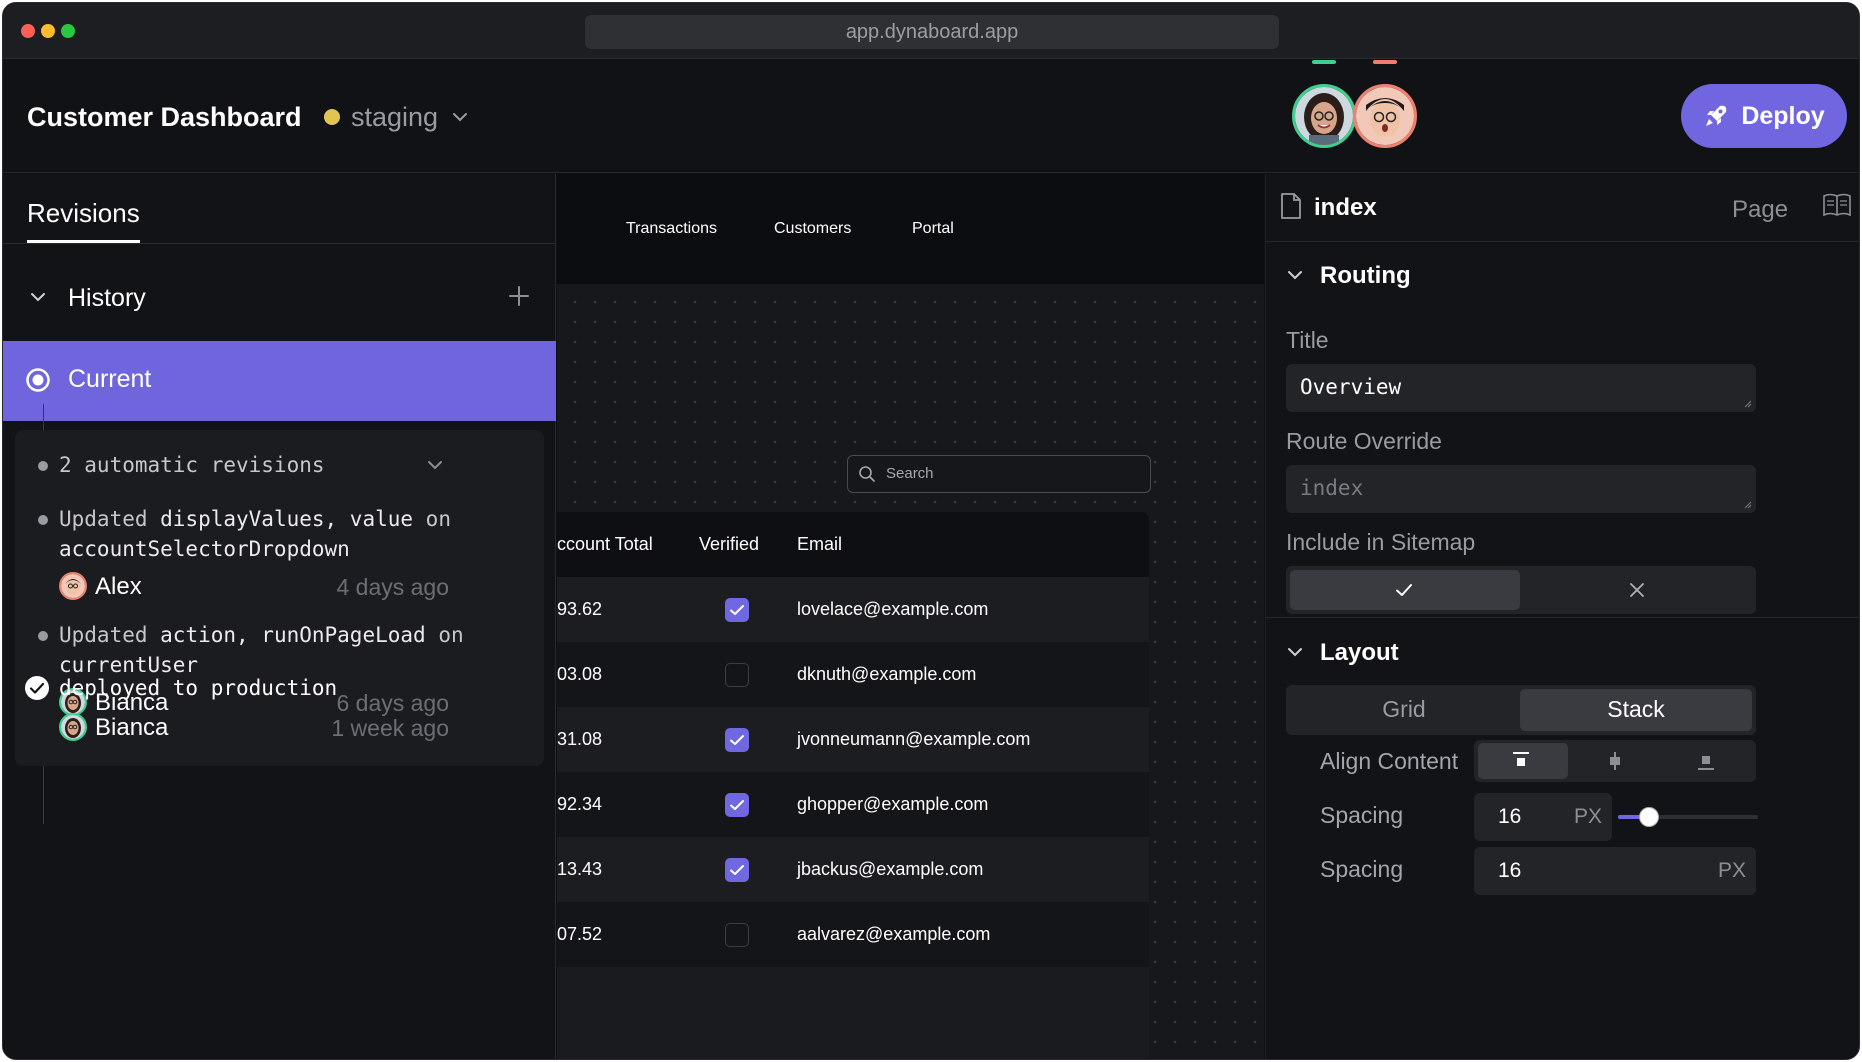  What do you see at coordinates (853, 674) in the screenshot?
I see `table-row: 03.08 dknuth@example.com` at bounding box center [853, 674].